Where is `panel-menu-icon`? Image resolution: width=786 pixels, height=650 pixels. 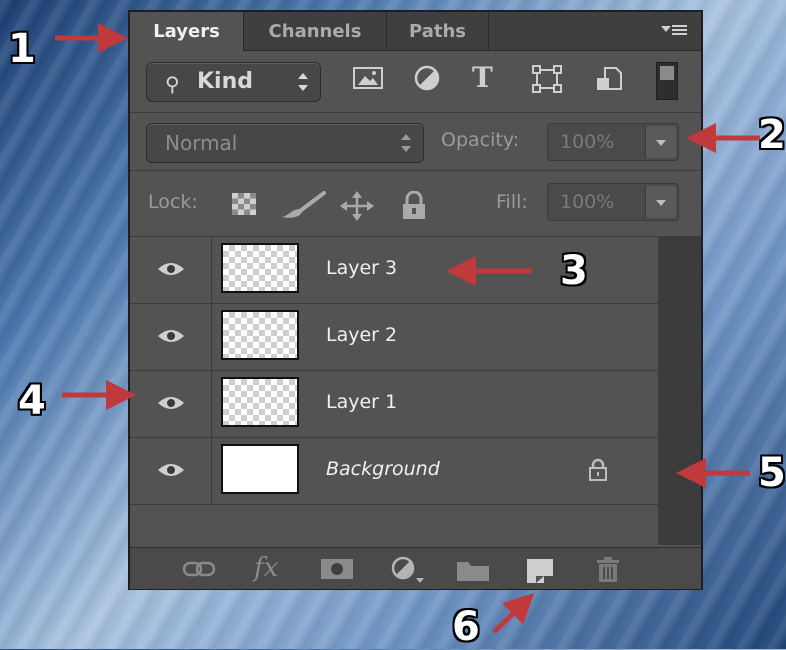
panel-menu-icon is located at coordinates (676, 32).